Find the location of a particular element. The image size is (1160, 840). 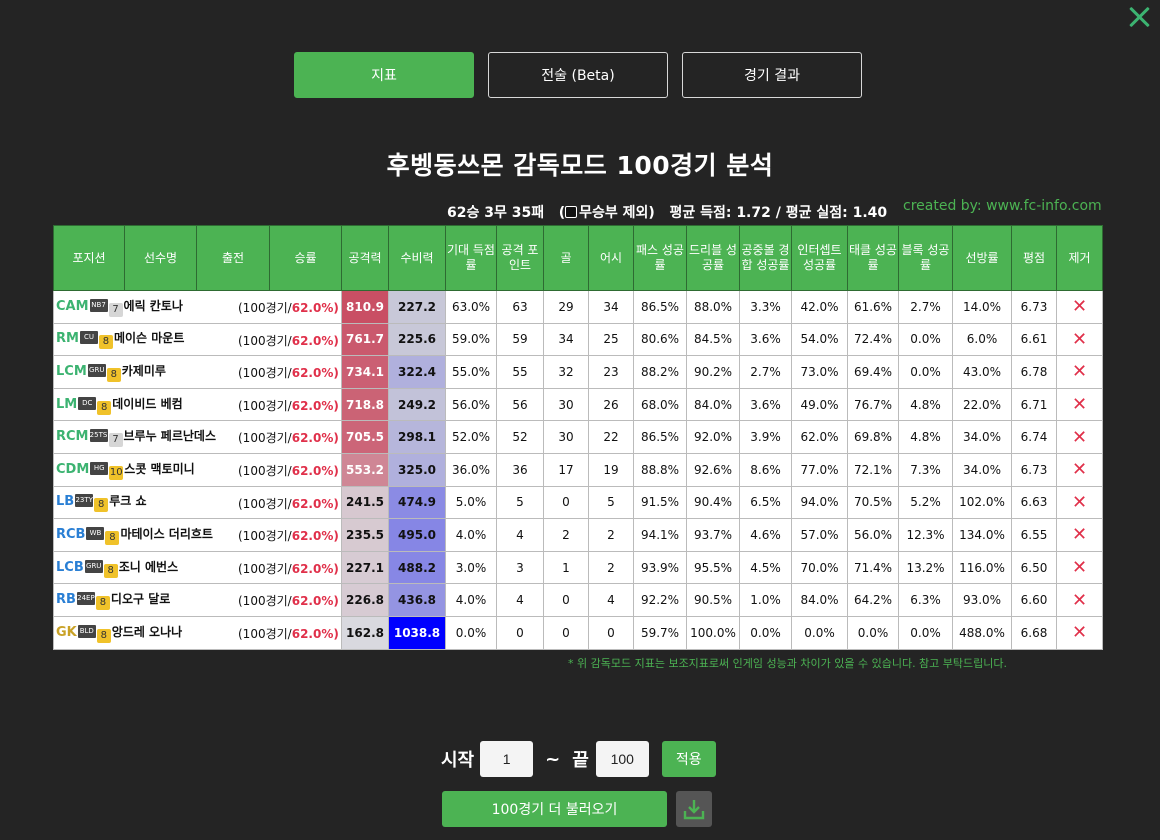

pass-cell: 68.0% is located at coordinates (660, 404).